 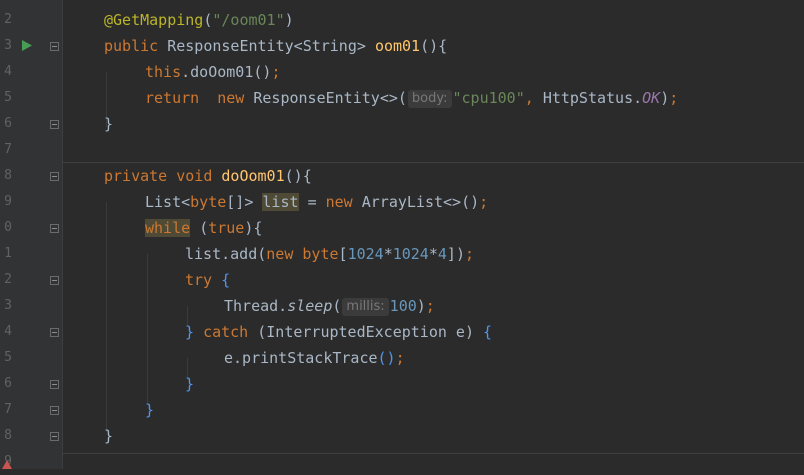 I want to click on code-line: @GetMapping("/oom01"), so click(x=199, y=20).